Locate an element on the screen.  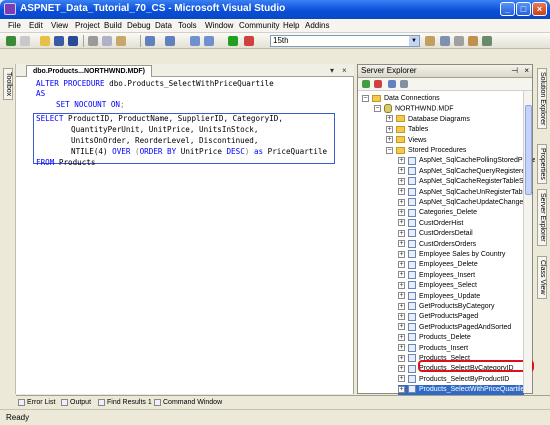
tree-node-procedure: + AspNet_SqlCacheUnRegisterTableS is located at coordinates (465, 192).